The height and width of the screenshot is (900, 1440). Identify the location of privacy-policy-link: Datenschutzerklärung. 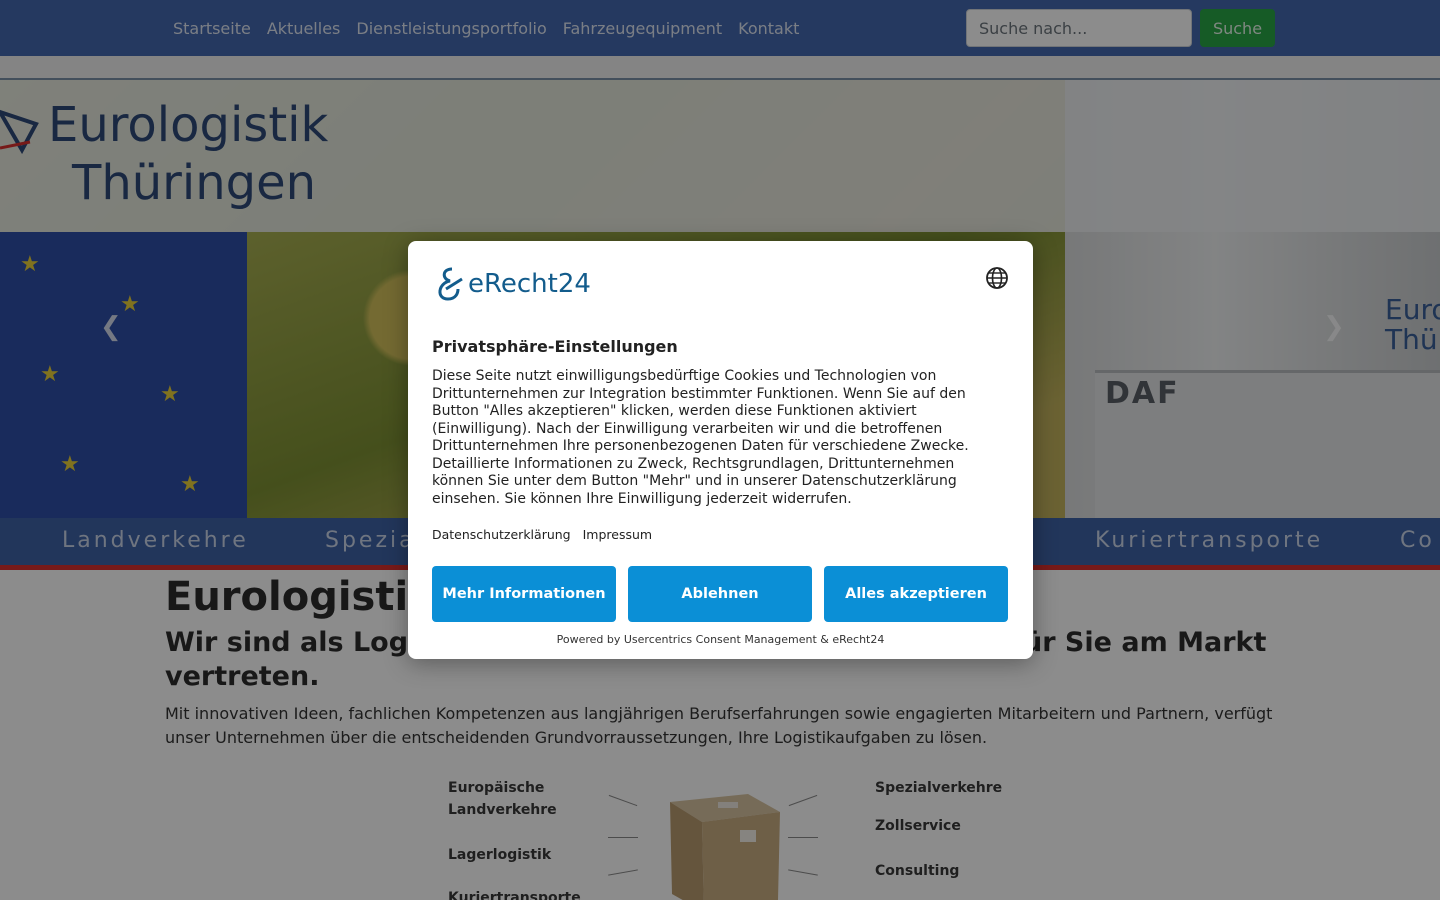
(501, 534).